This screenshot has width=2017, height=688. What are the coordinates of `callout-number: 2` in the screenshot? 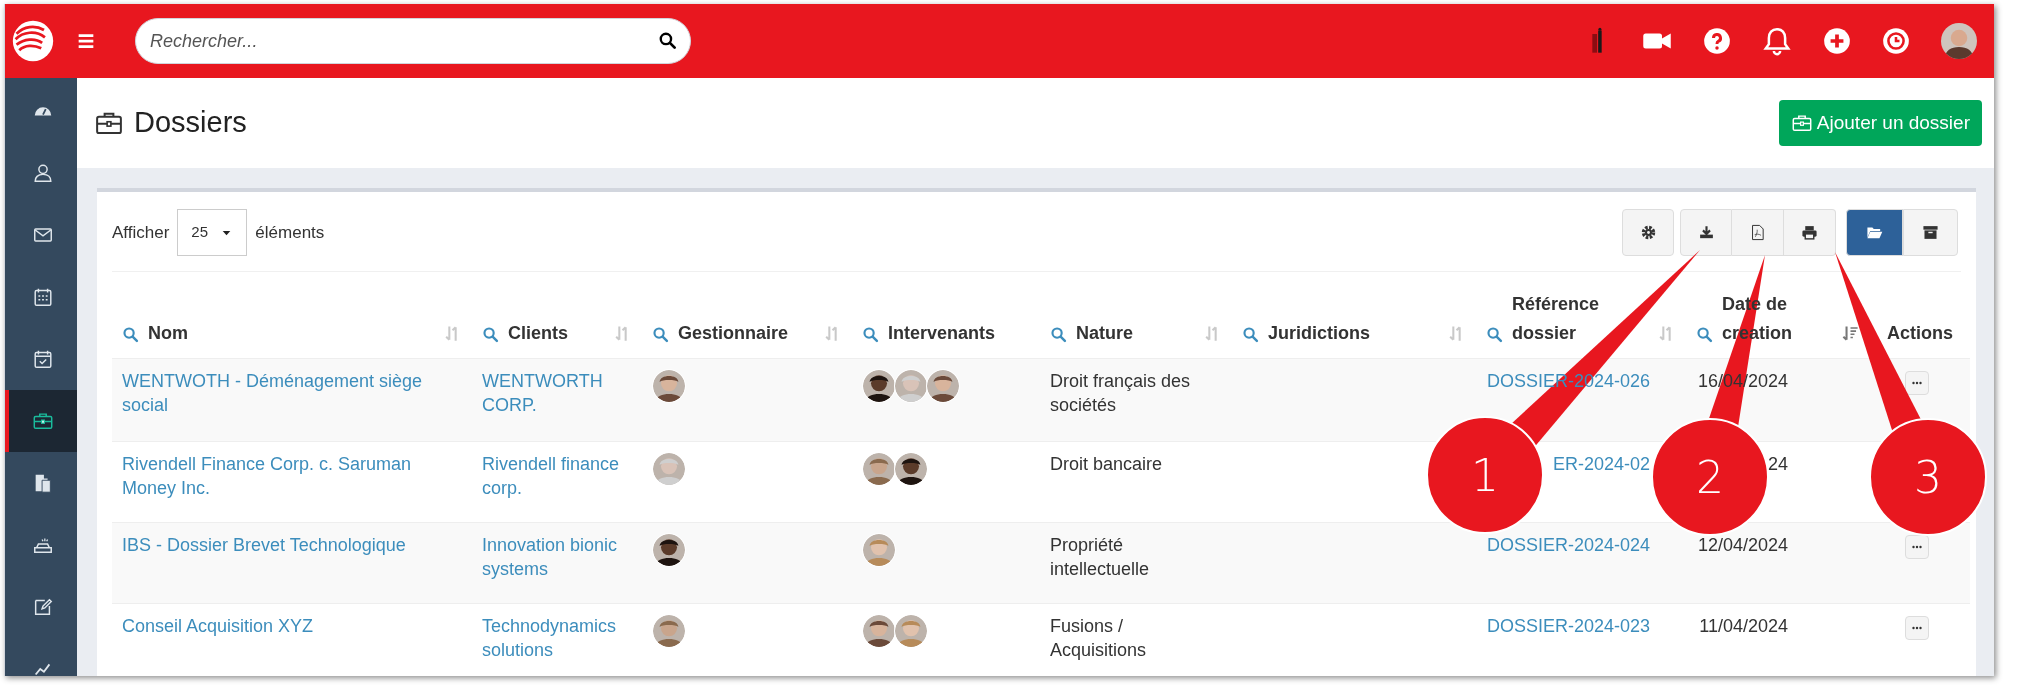 It's located at (1710, 477).